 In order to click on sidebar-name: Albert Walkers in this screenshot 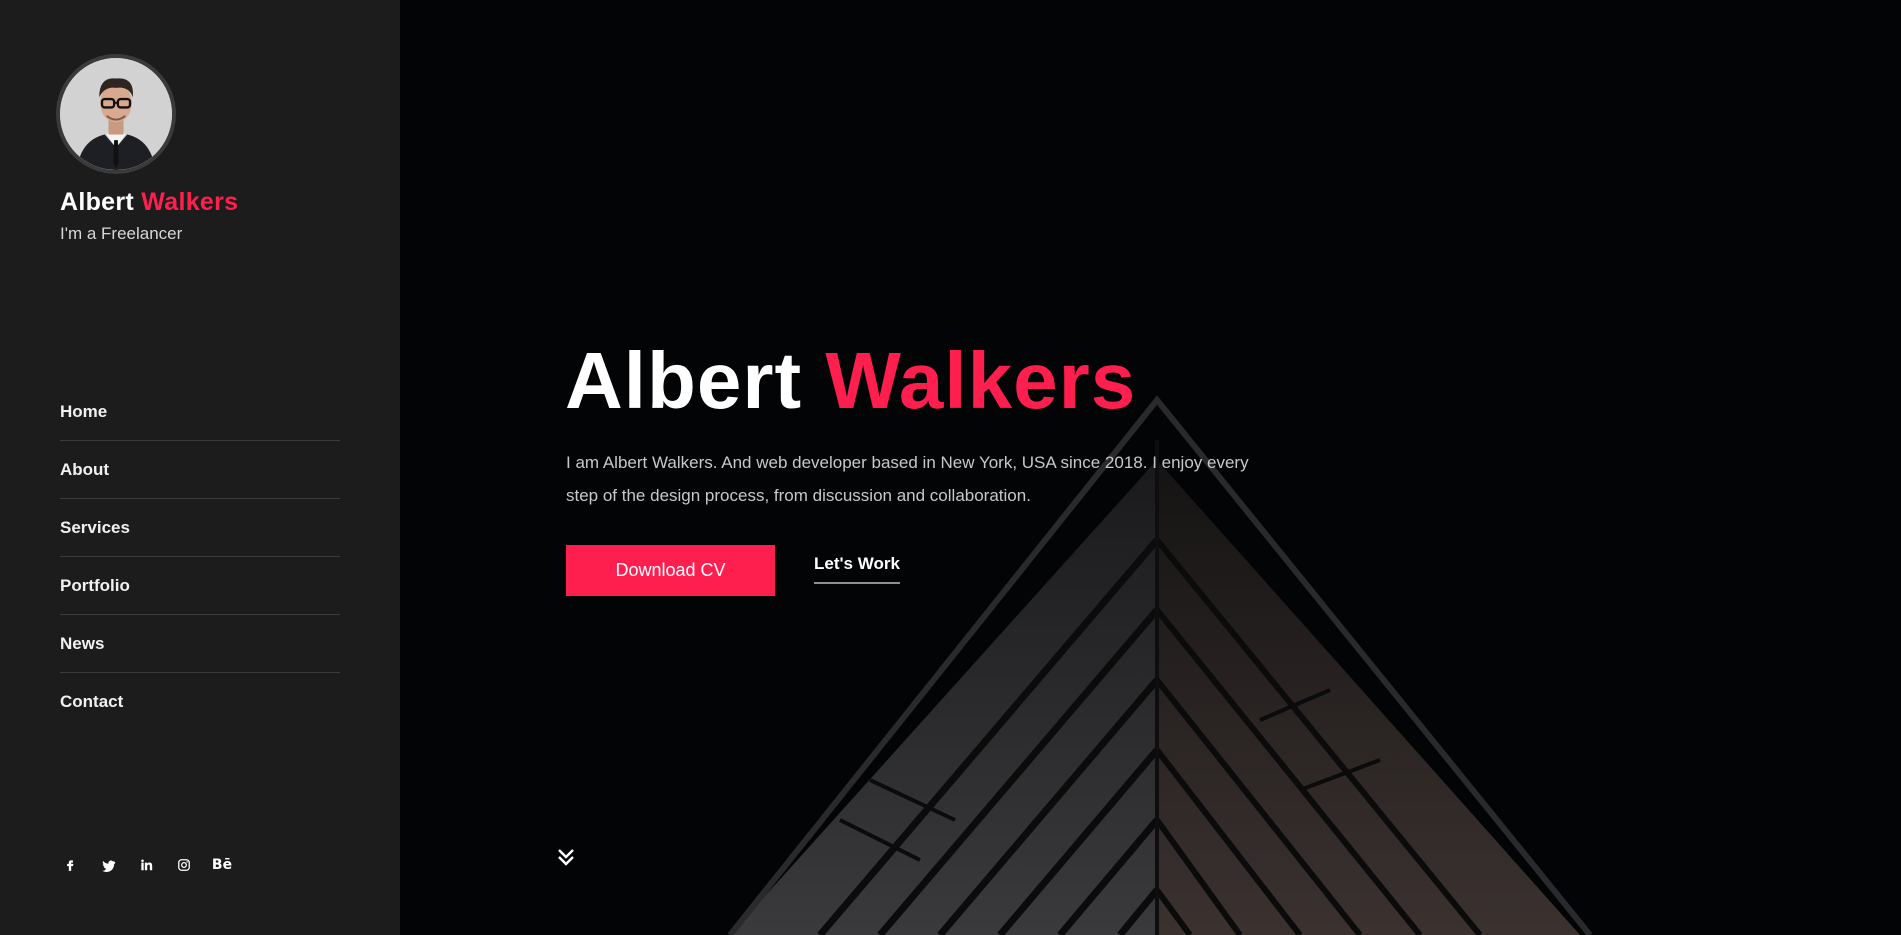, I will do `click(149, 202)`.